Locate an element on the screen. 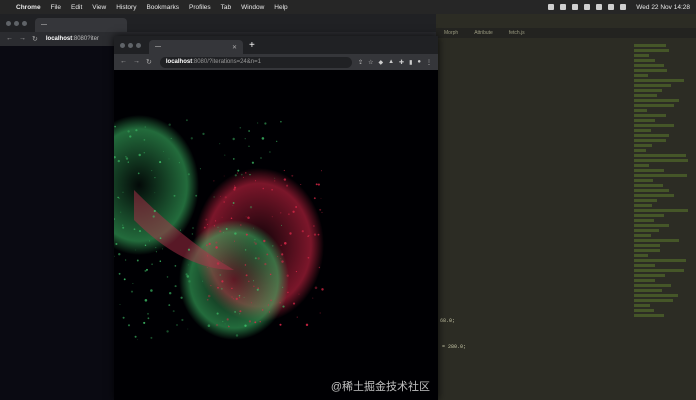  tab-title: — is located at coordinates (158, 47).